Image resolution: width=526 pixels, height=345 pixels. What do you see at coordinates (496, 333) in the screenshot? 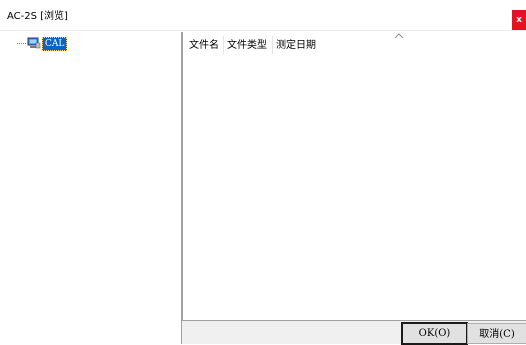
I see `cancel-button: 取消(C)` at bounding box center [496, 333].